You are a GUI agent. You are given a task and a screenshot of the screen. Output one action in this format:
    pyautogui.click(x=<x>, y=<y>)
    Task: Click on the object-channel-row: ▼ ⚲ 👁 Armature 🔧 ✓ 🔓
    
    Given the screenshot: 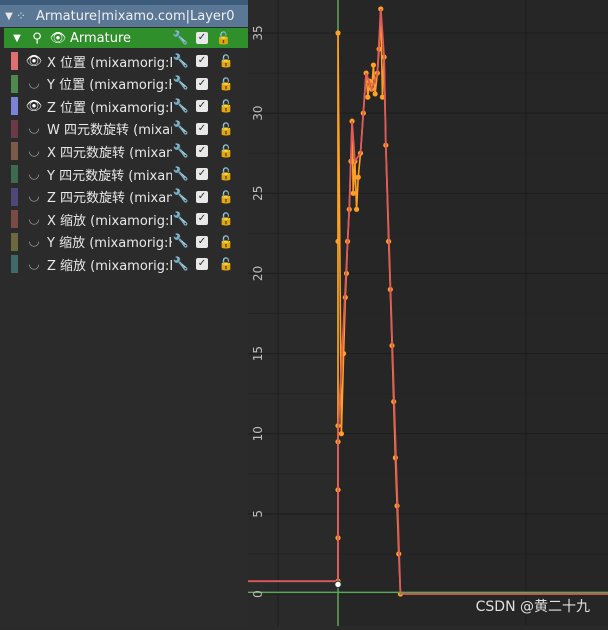 What is the action you would take?
    pyautogui.click(x=126, y=38)
    